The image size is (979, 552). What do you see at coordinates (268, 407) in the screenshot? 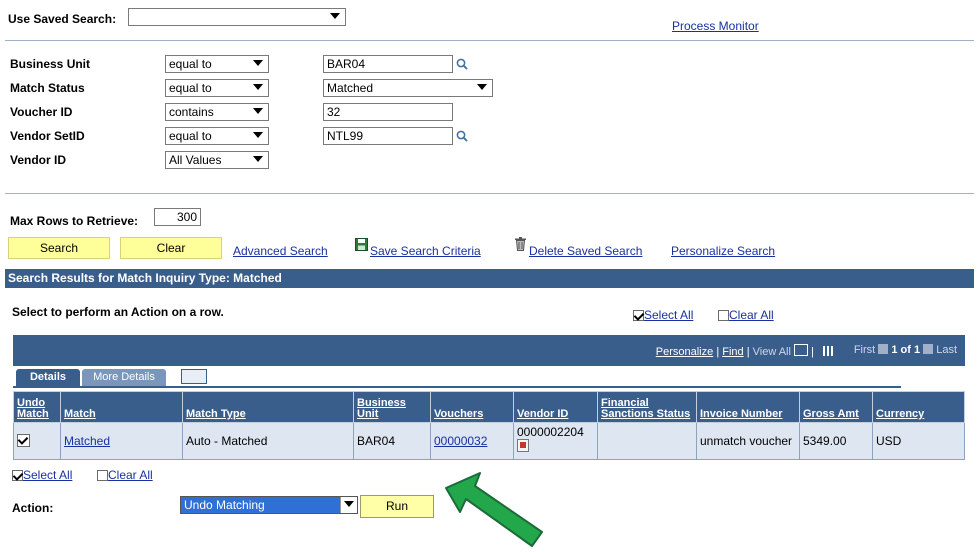
I see `col-match-type: Match Type` at bounding box center [268, 407].